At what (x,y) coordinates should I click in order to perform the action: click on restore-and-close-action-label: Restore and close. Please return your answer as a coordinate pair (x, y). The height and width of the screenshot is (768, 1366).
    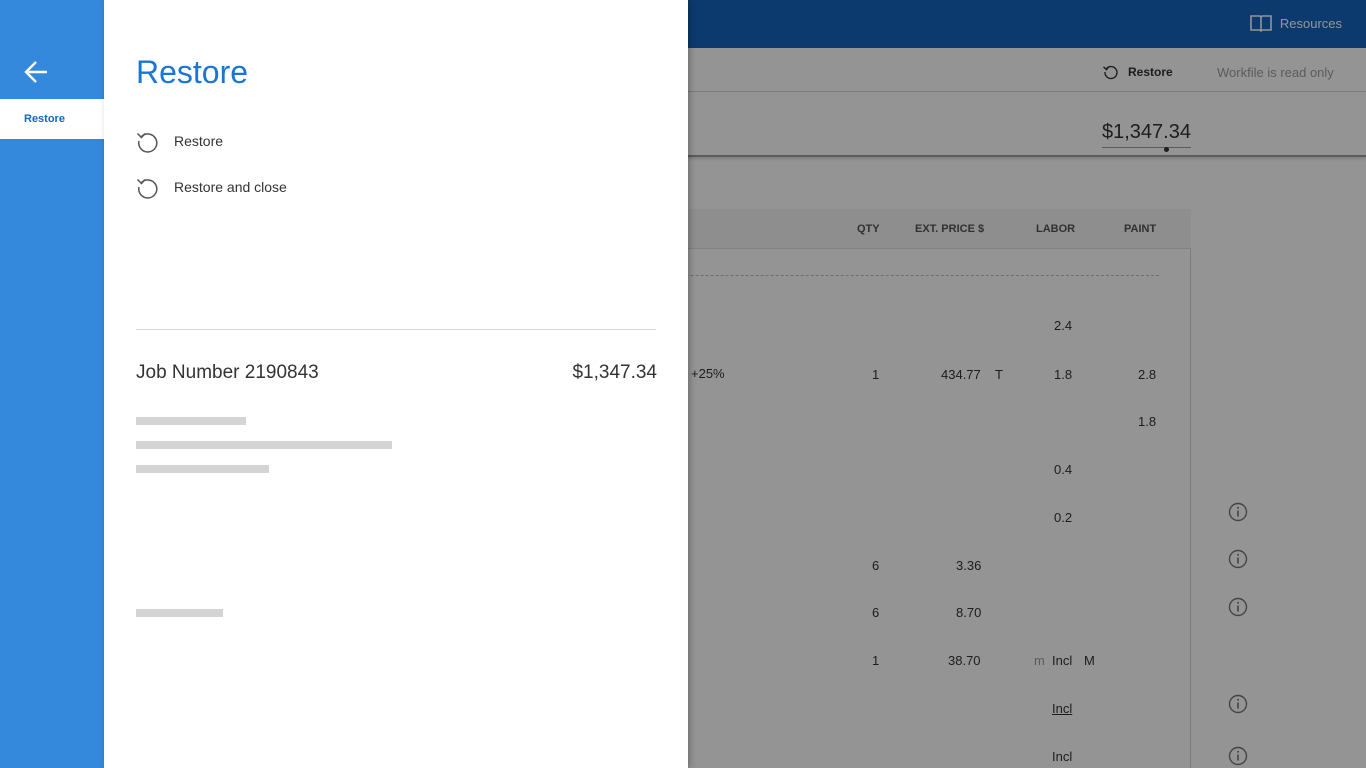
    Looking at the image, I should click on (230, 187).